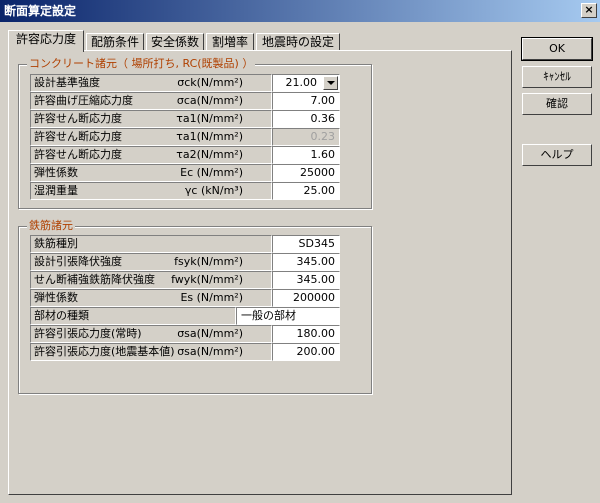 The image size is (600, 503). What do you see at coordinates (306, 155) in the screenshot?
I see `concrete-value-field: 1.60` at bounding box center [306, 155].